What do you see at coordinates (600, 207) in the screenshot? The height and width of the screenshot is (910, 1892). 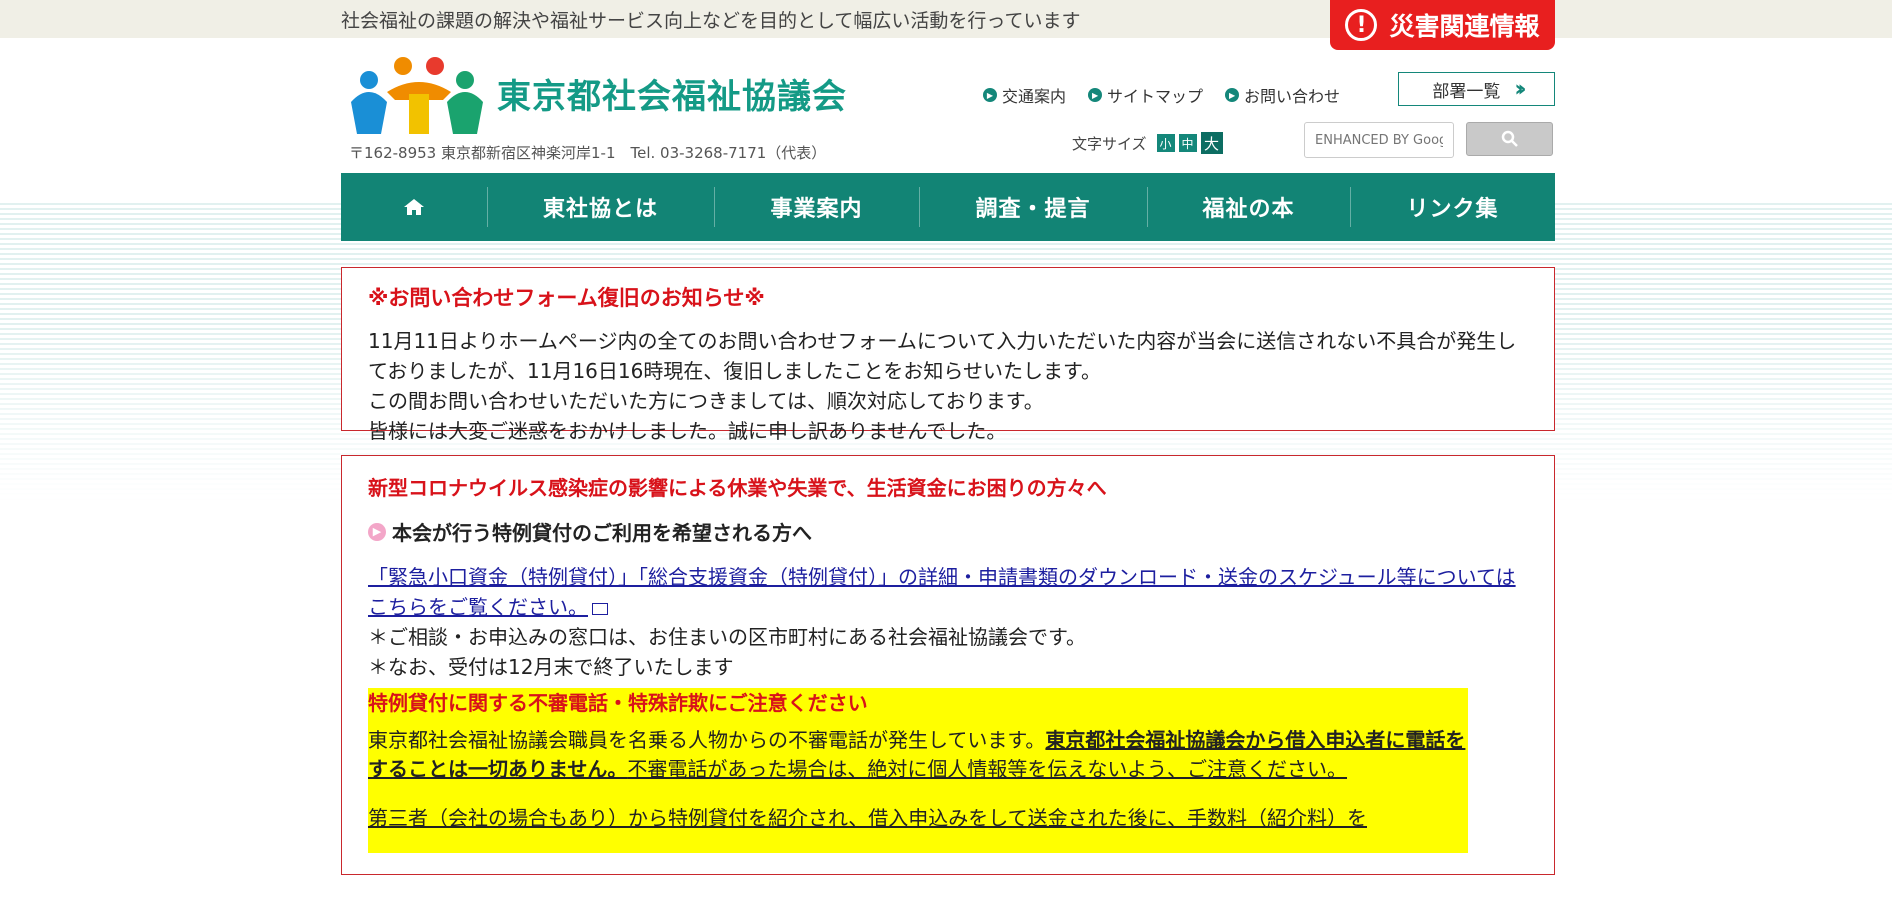 I see `nav-about: 東社協とは` at bounding box center [600, 207].